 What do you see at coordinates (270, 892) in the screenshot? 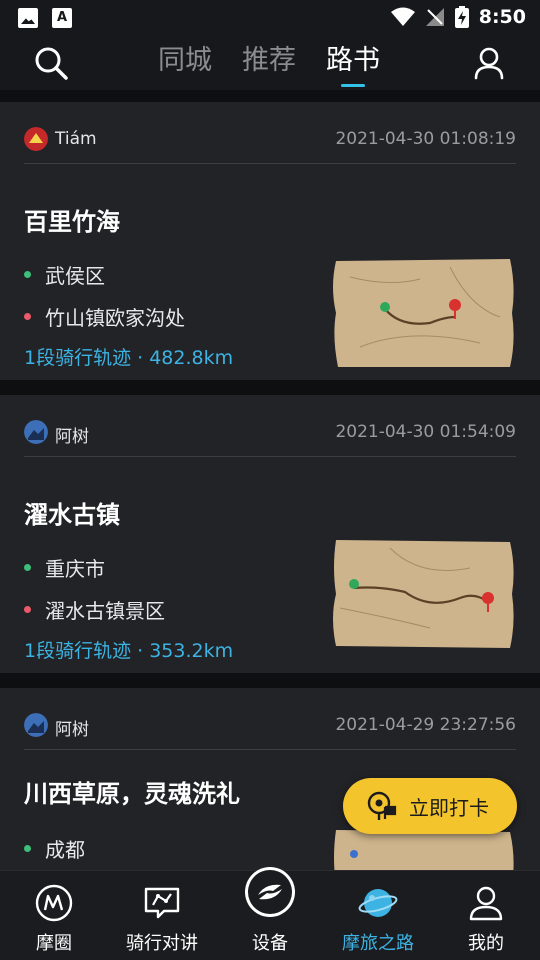
I see `device-icon` at bounding box center [270, 892].